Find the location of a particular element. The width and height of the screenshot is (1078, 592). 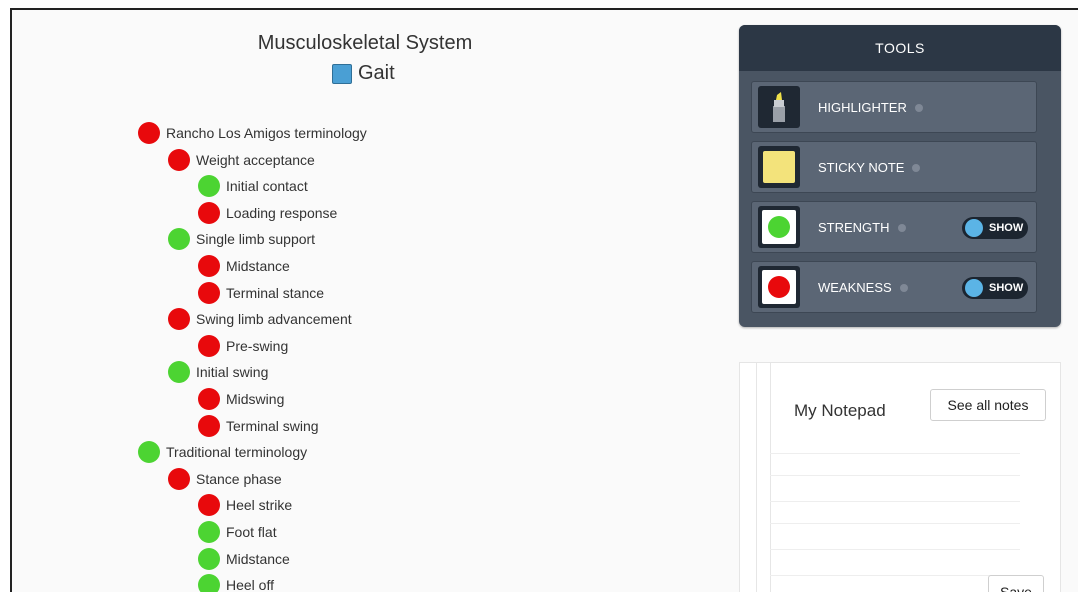

notepad-panel: My Notepad See all notes Save is located at coordinates (900, 477).